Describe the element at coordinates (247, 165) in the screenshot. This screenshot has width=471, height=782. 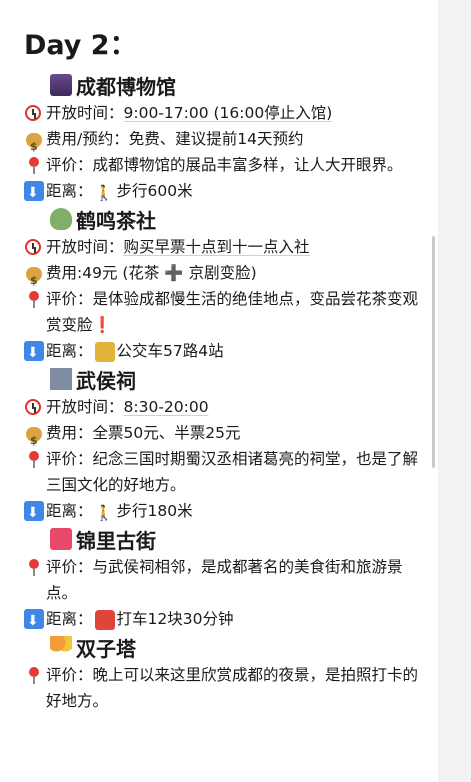
I see `line-value: 成都博物馆的展品丰富多样，让人大开眼界。` at that location.